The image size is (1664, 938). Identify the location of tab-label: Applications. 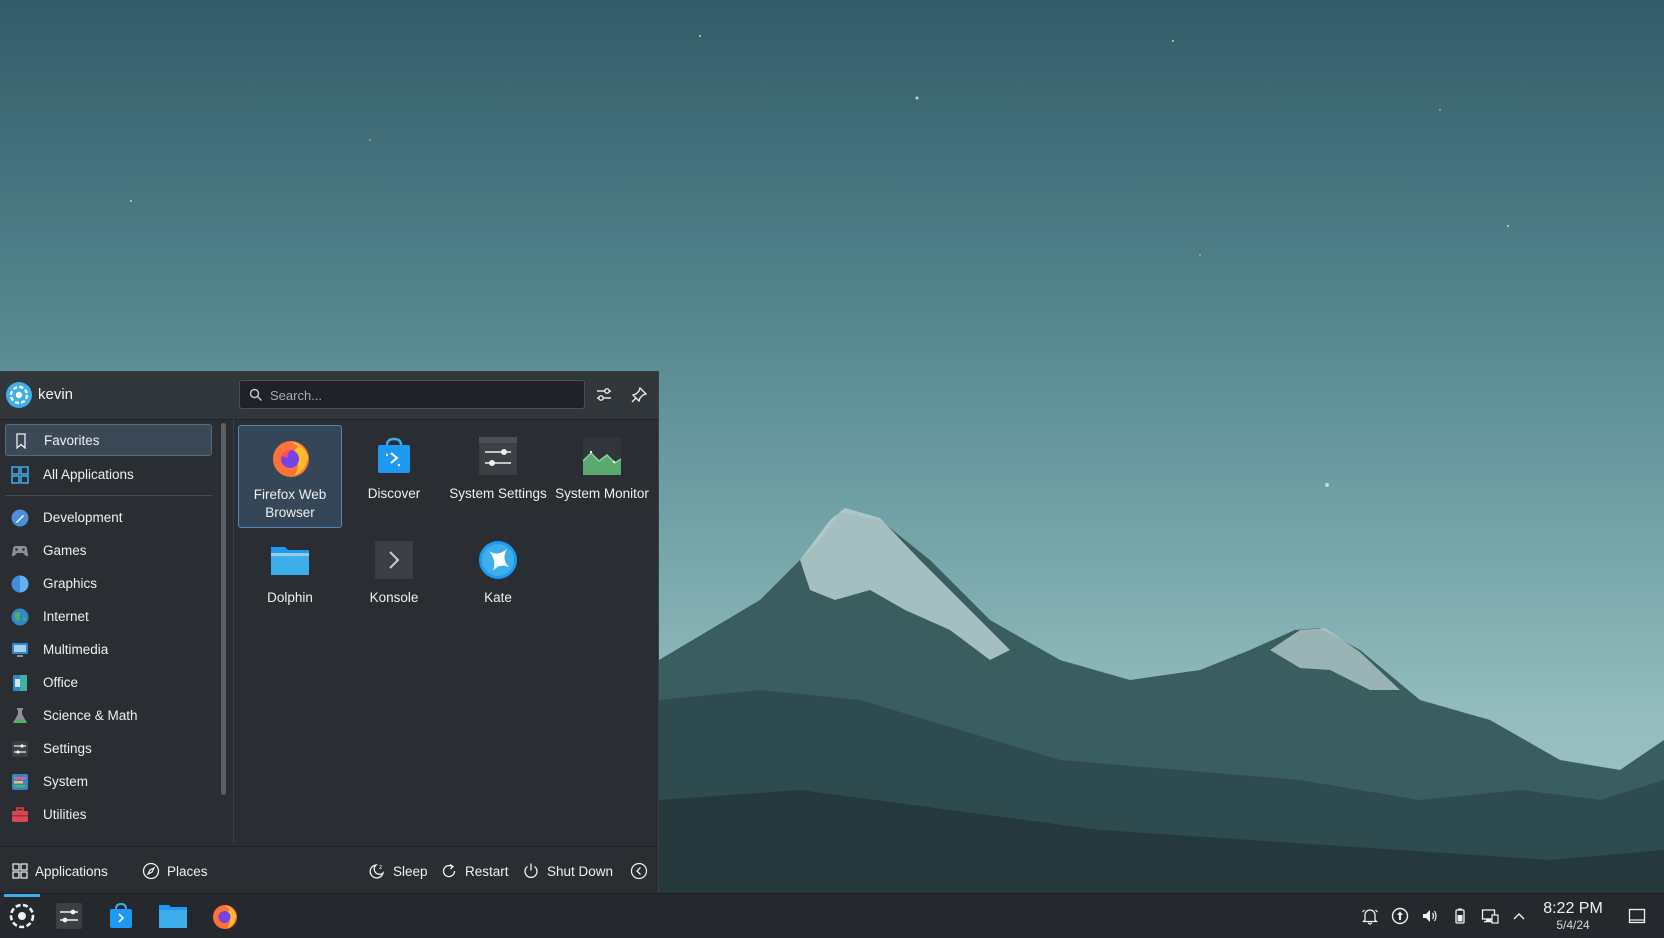
(71, 871).